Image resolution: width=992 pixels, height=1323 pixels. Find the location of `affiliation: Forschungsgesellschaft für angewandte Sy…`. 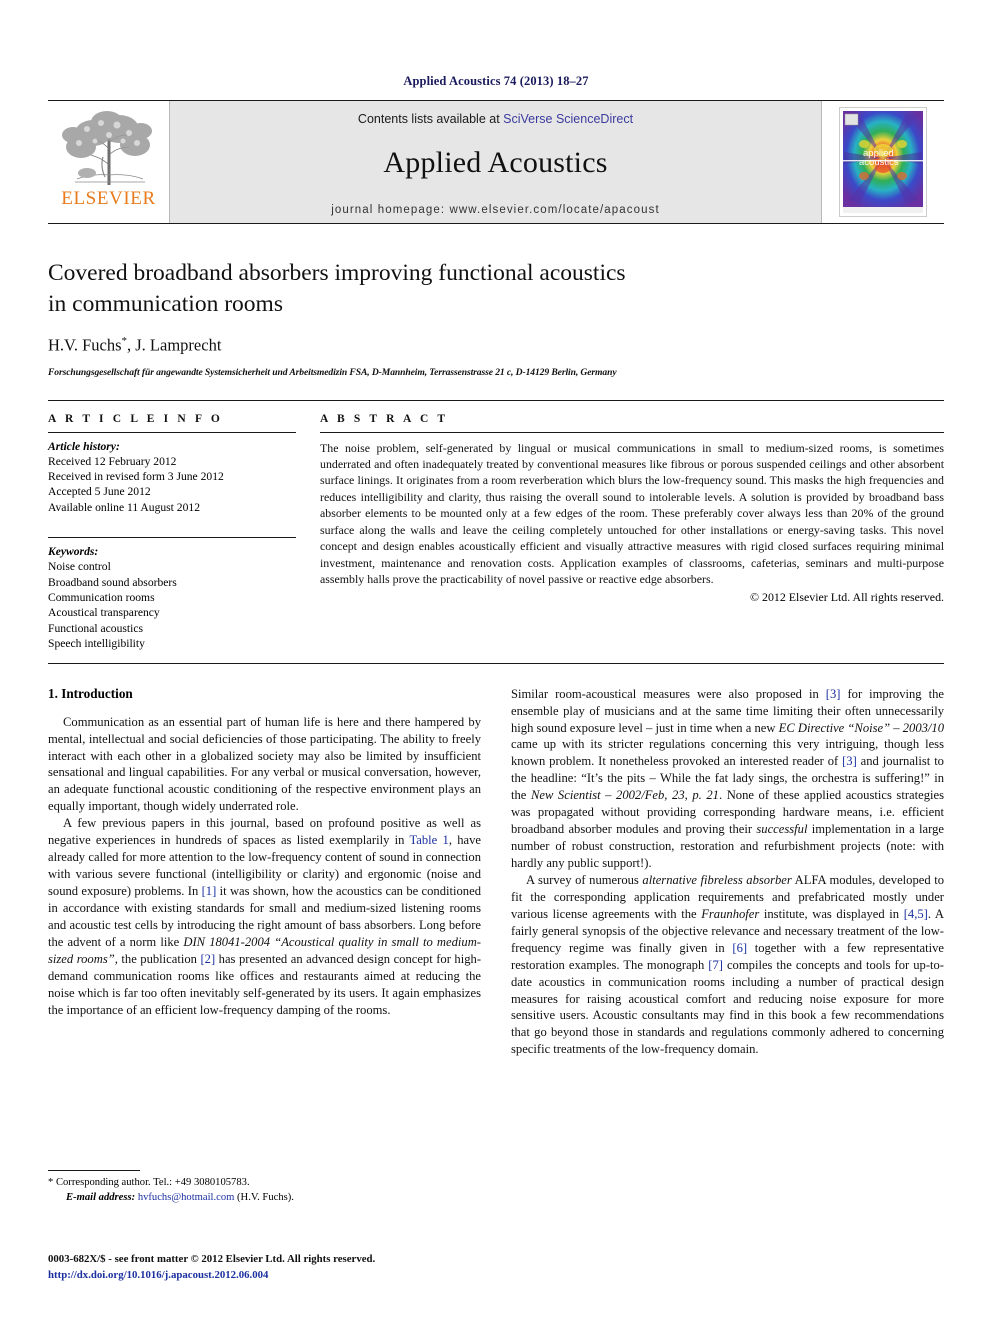

affiliation: Forschungsgesellschaft für angewandte Sy… is located at coordinates (332, 372).